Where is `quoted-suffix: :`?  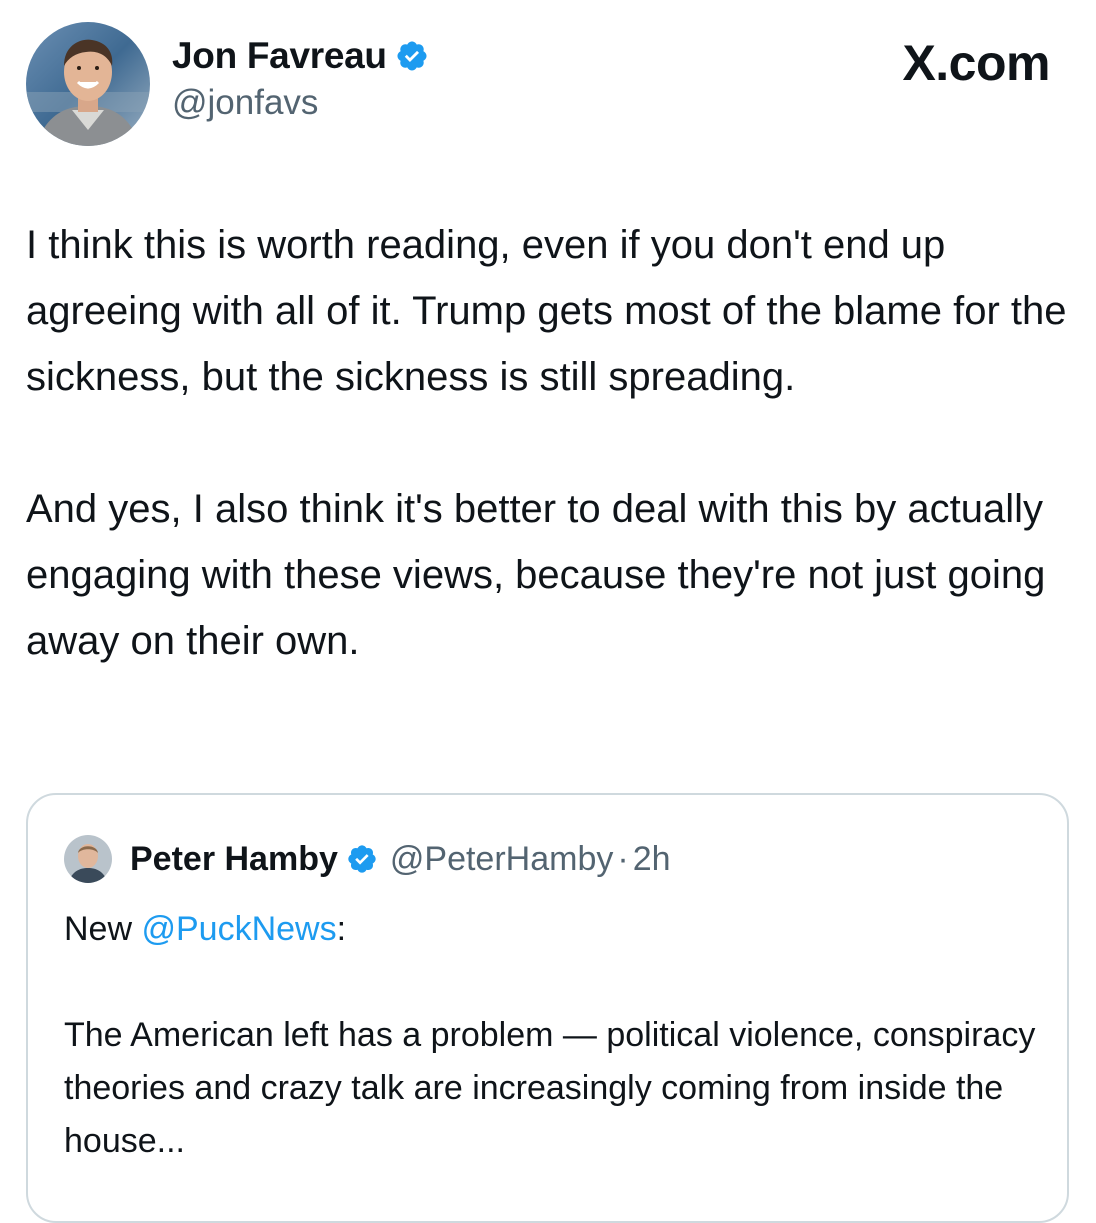 quoted-suffix: : is located at coordinates (341, 929).